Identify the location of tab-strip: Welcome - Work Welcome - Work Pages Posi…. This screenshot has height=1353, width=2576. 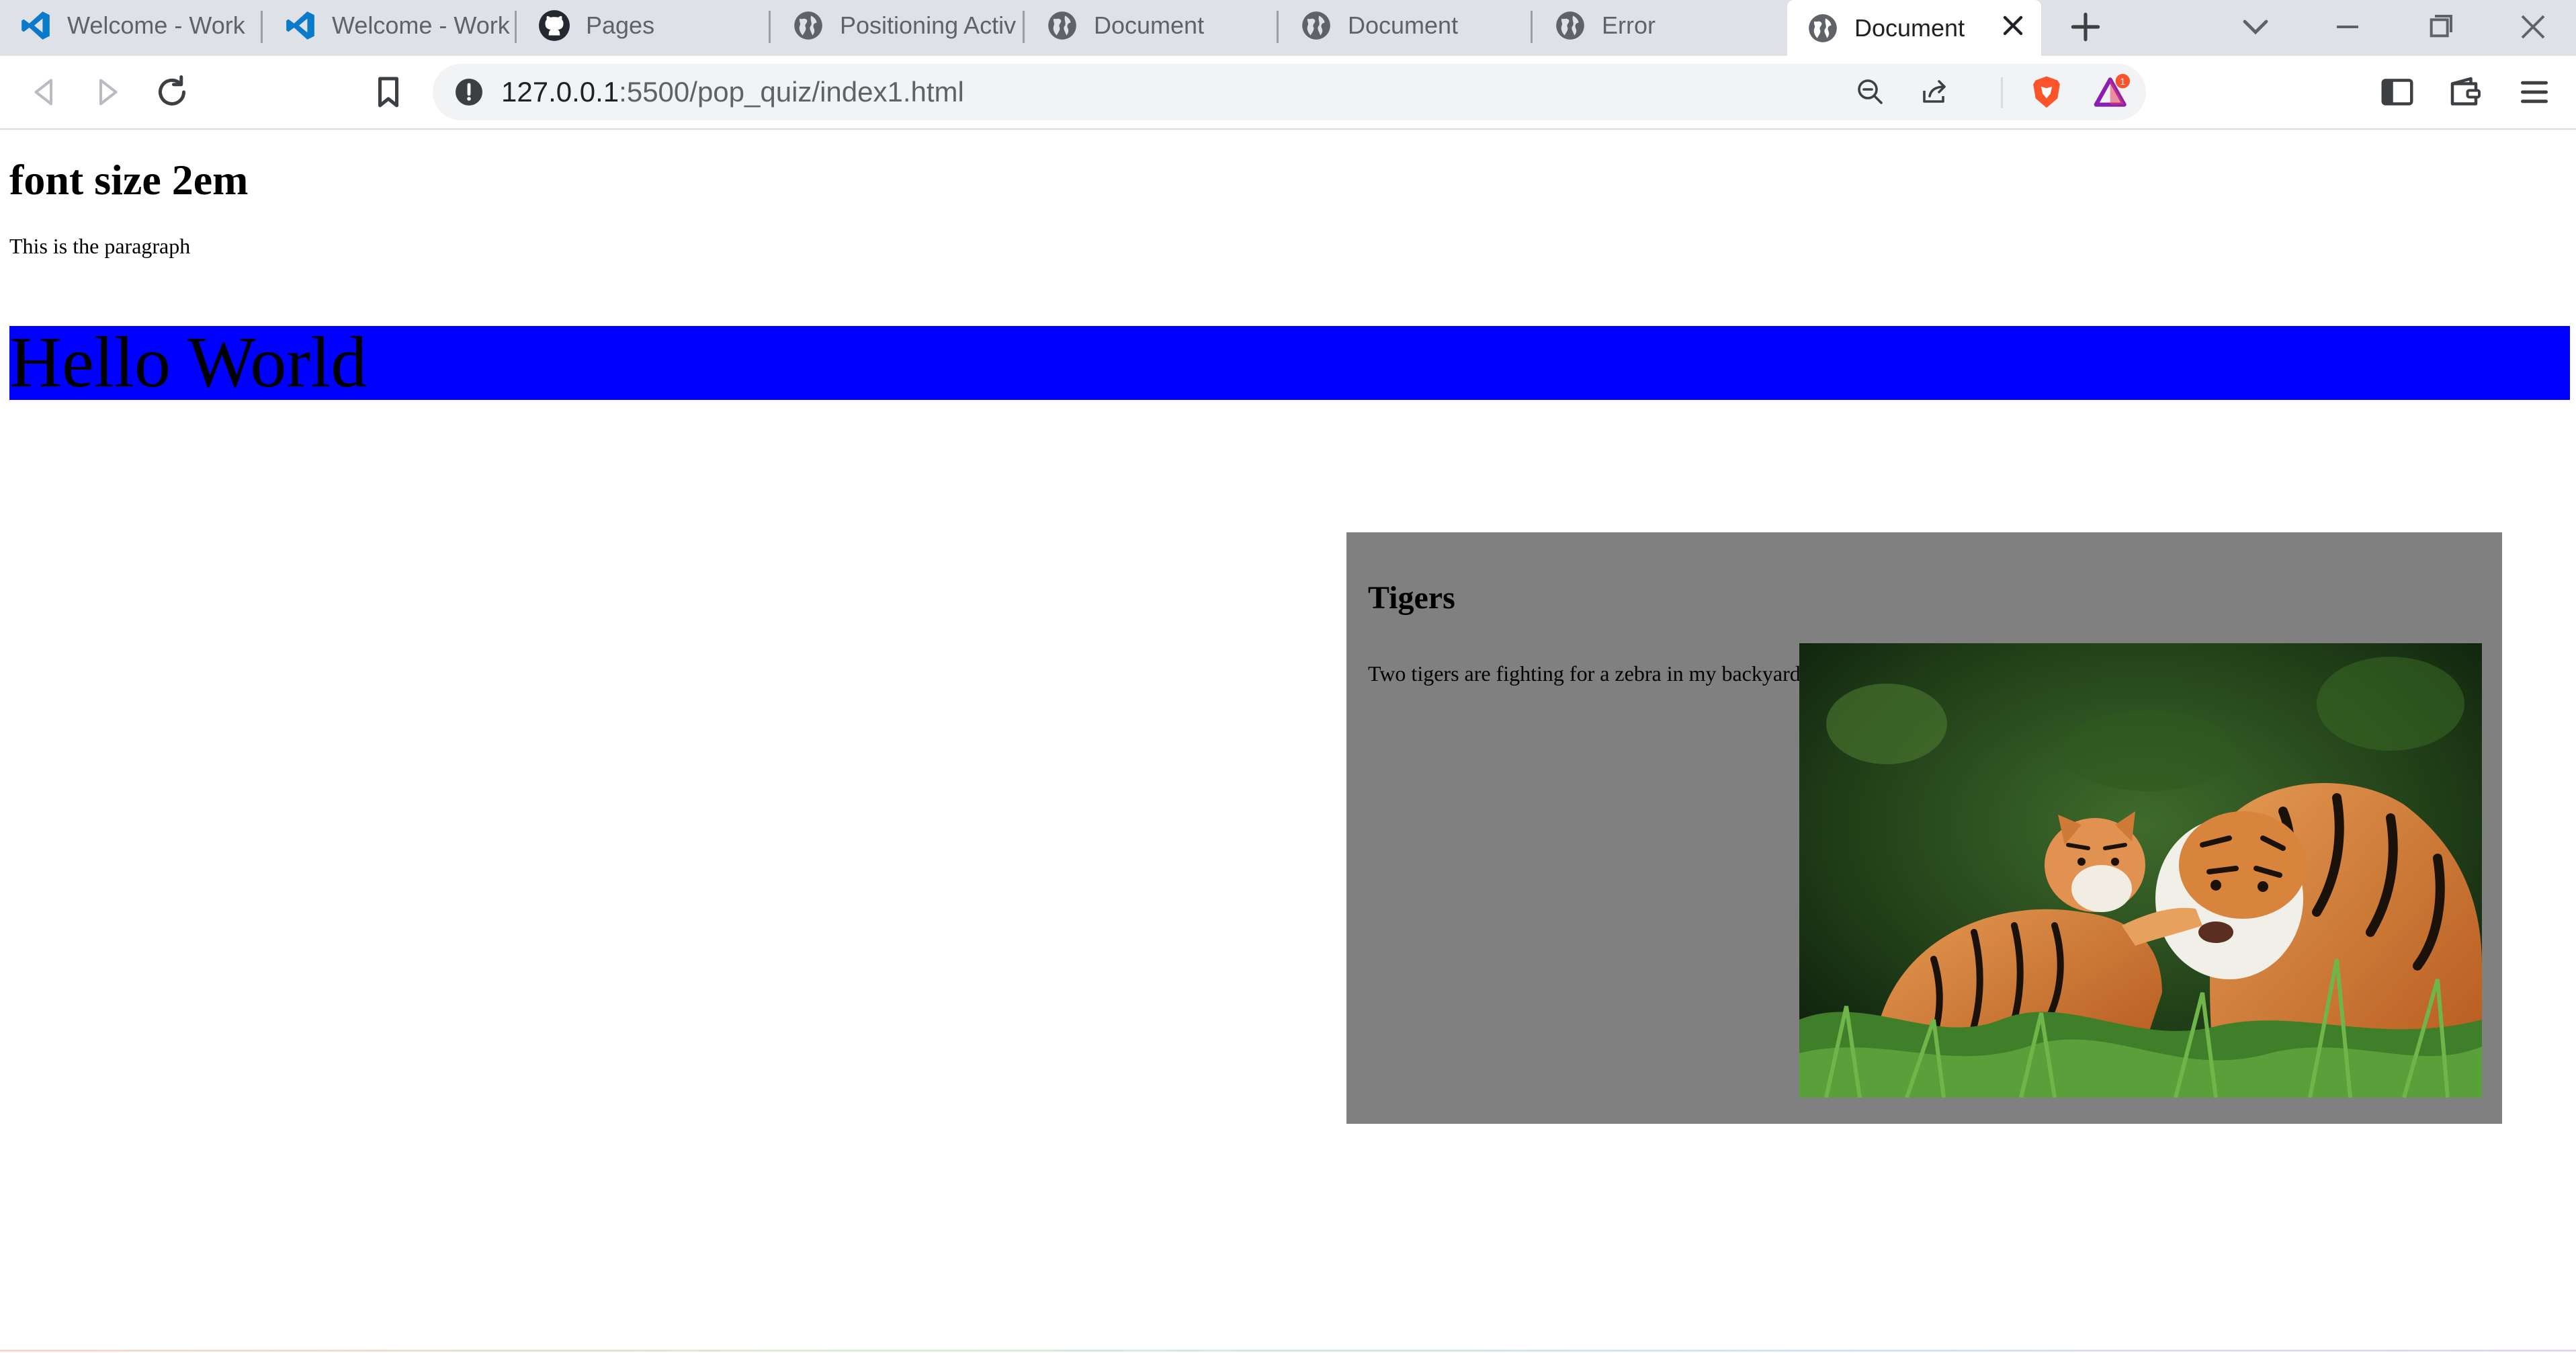
(1288, 28).